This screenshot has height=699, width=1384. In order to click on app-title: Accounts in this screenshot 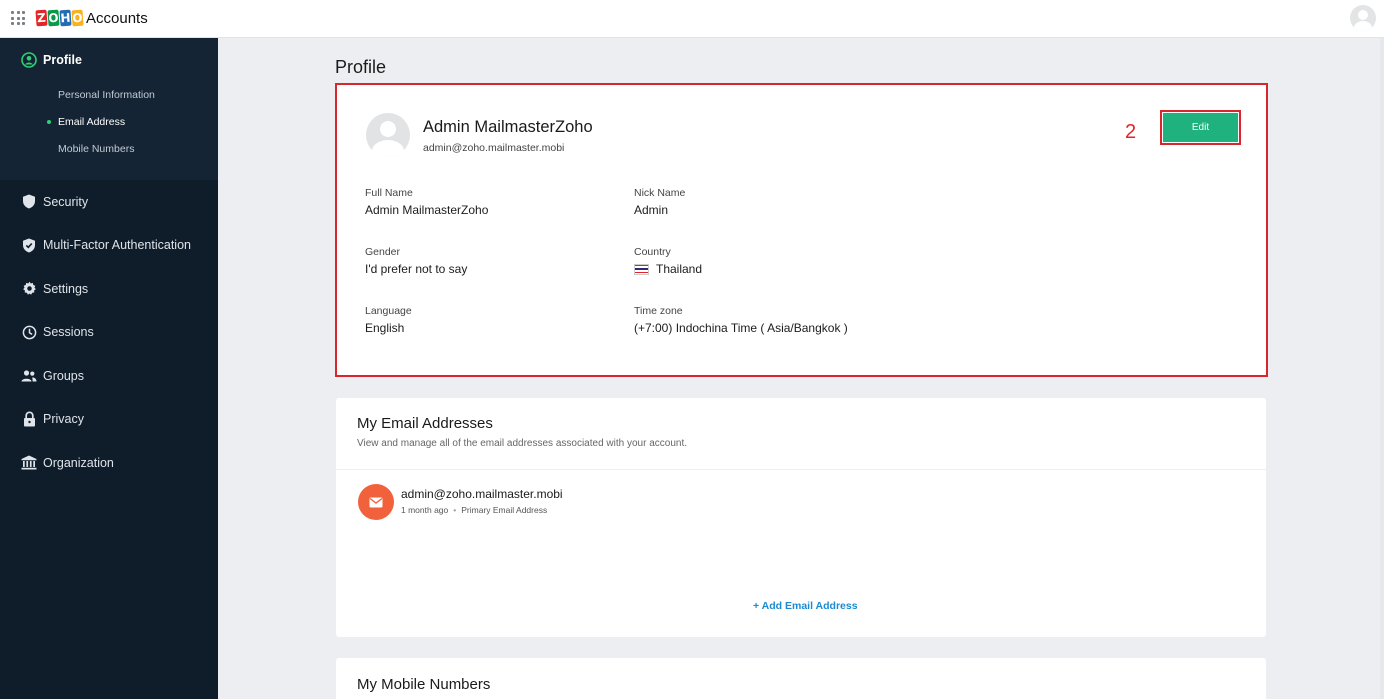, I will do `click(117, 18)`.